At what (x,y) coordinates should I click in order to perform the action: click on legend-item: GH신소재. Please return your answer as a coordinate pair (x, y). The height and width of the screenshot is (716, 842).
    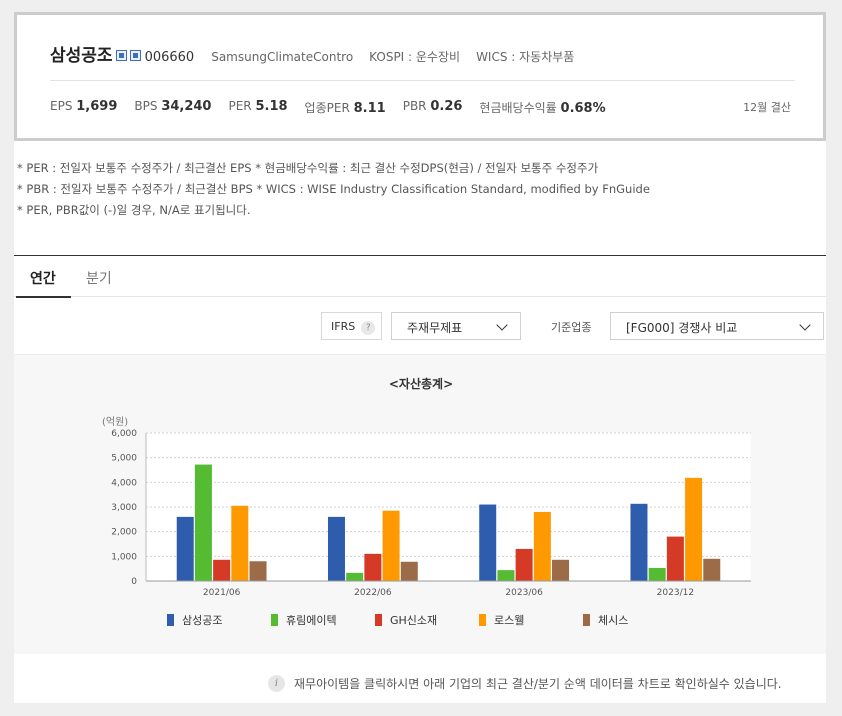
    Looking at the image, I should click on (406, 620).